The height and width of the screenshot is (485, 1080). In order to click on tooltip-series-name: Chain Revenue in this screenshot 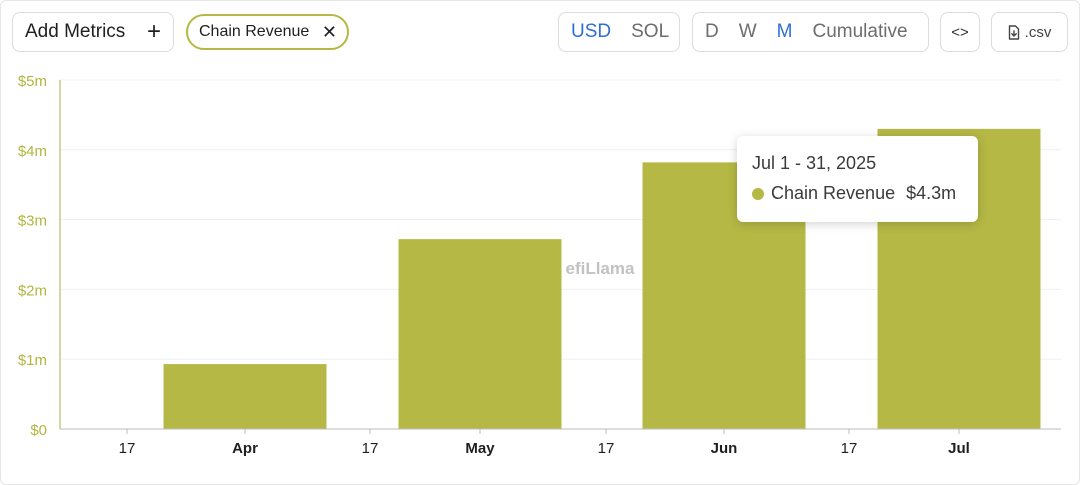, I will do `click(833, 193)`.